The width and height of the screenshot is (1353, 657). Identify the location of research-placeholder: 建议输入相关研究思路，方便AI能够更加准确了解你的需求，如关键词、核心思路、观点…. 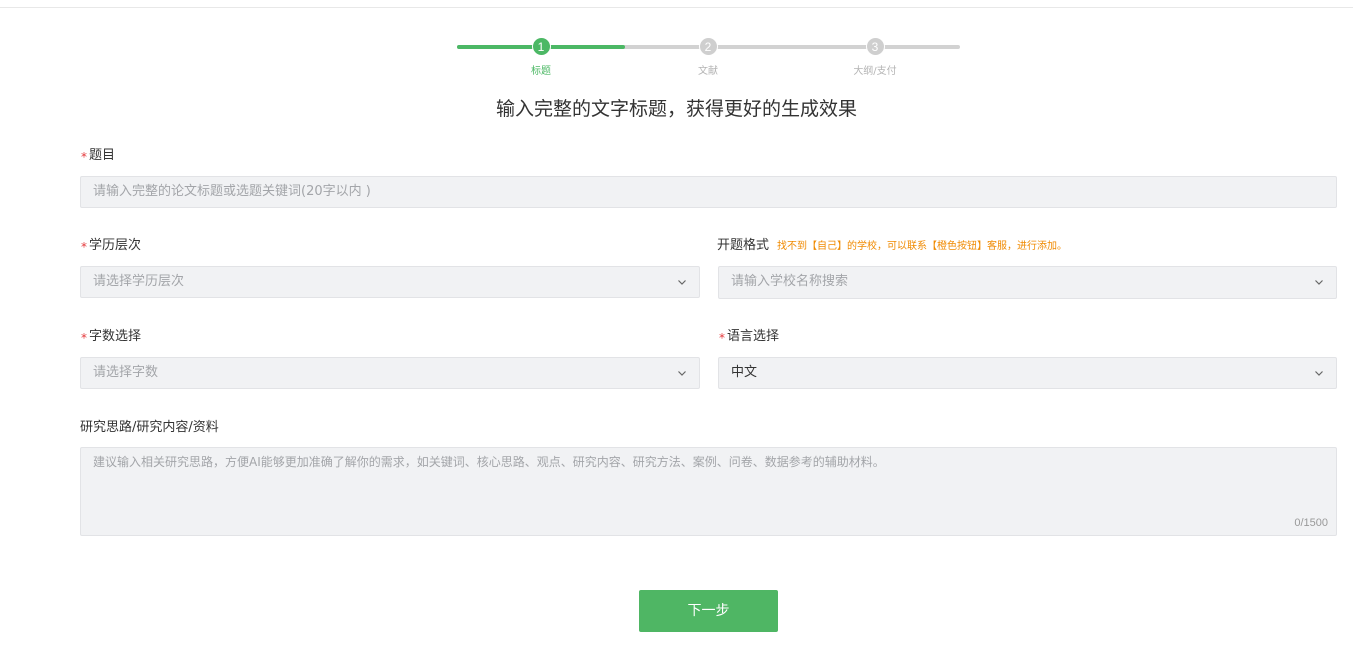
(489, 462).